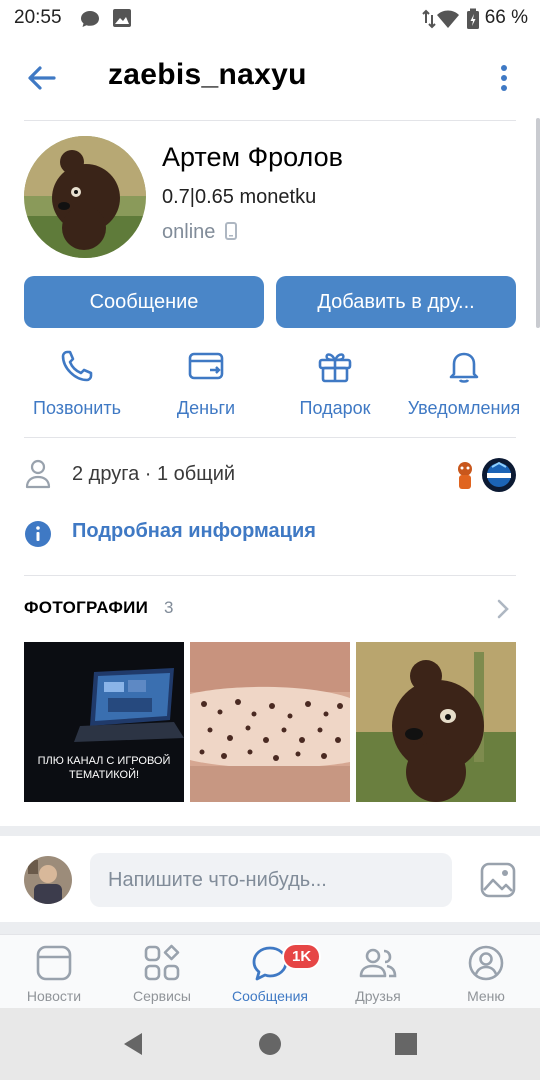 The image size is (540, 1080). Describe the element at coordinates (104, 768) in the screenshot. I see `photo-caption: ПЛЮ КАНАЛ С ИГРОВОЙ ТЕМАТИКОЙ!` at that location.